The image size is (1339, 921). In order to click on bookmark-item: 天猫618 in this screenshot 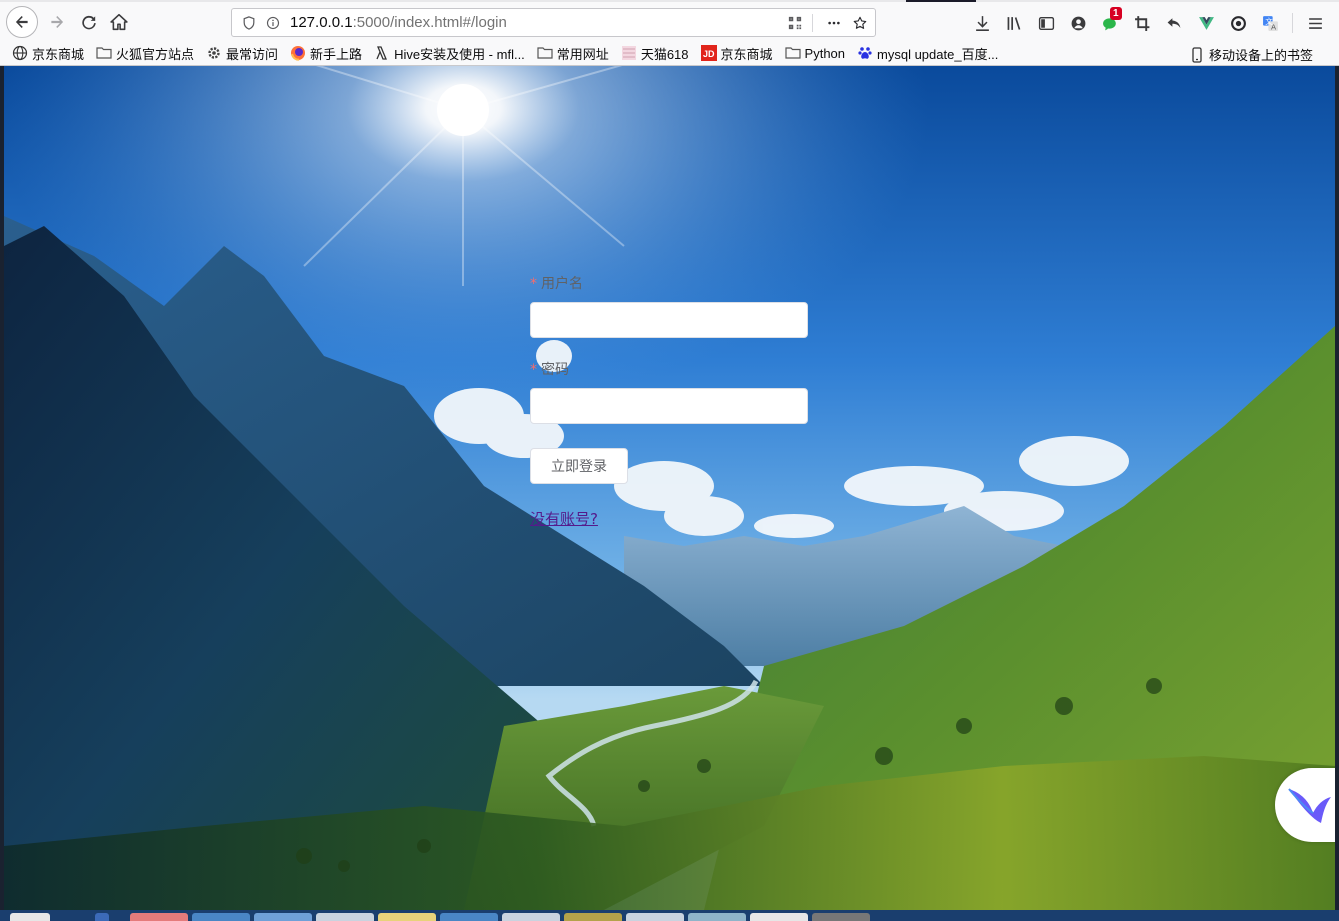, I will do `click(655, 53)`.